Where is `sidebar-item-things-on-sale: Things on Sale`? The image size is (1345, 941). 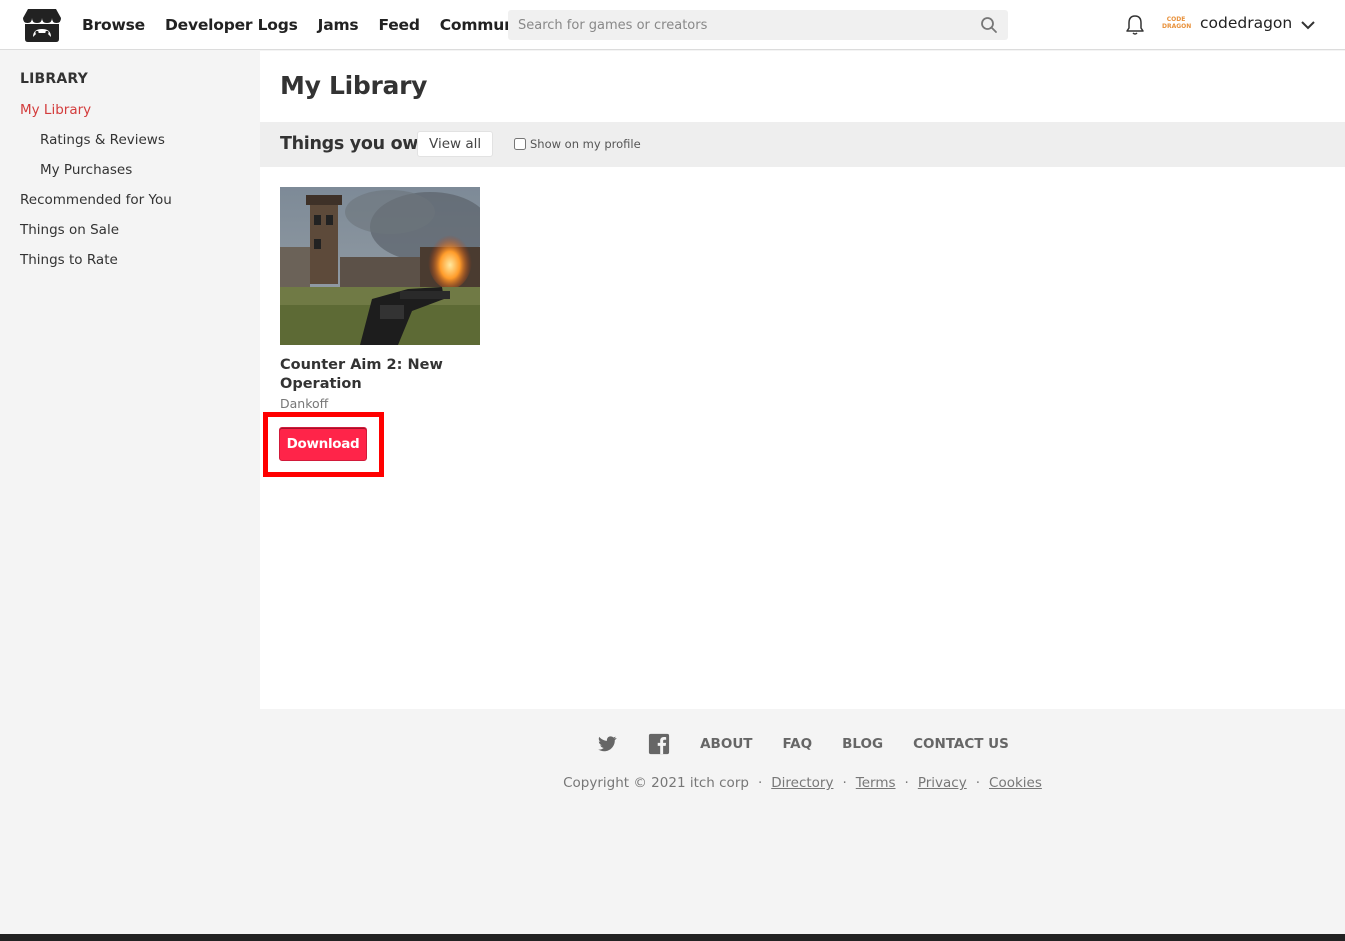 sidebar-item-things-on-sale: Things on Sale is located at coordinates (69, 230).